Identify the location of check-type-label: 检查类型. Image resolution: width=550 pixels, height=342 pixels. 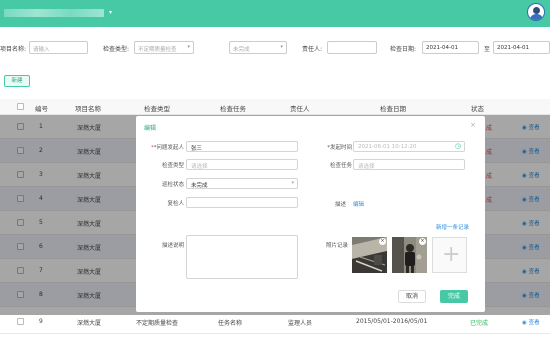
(172, 166).